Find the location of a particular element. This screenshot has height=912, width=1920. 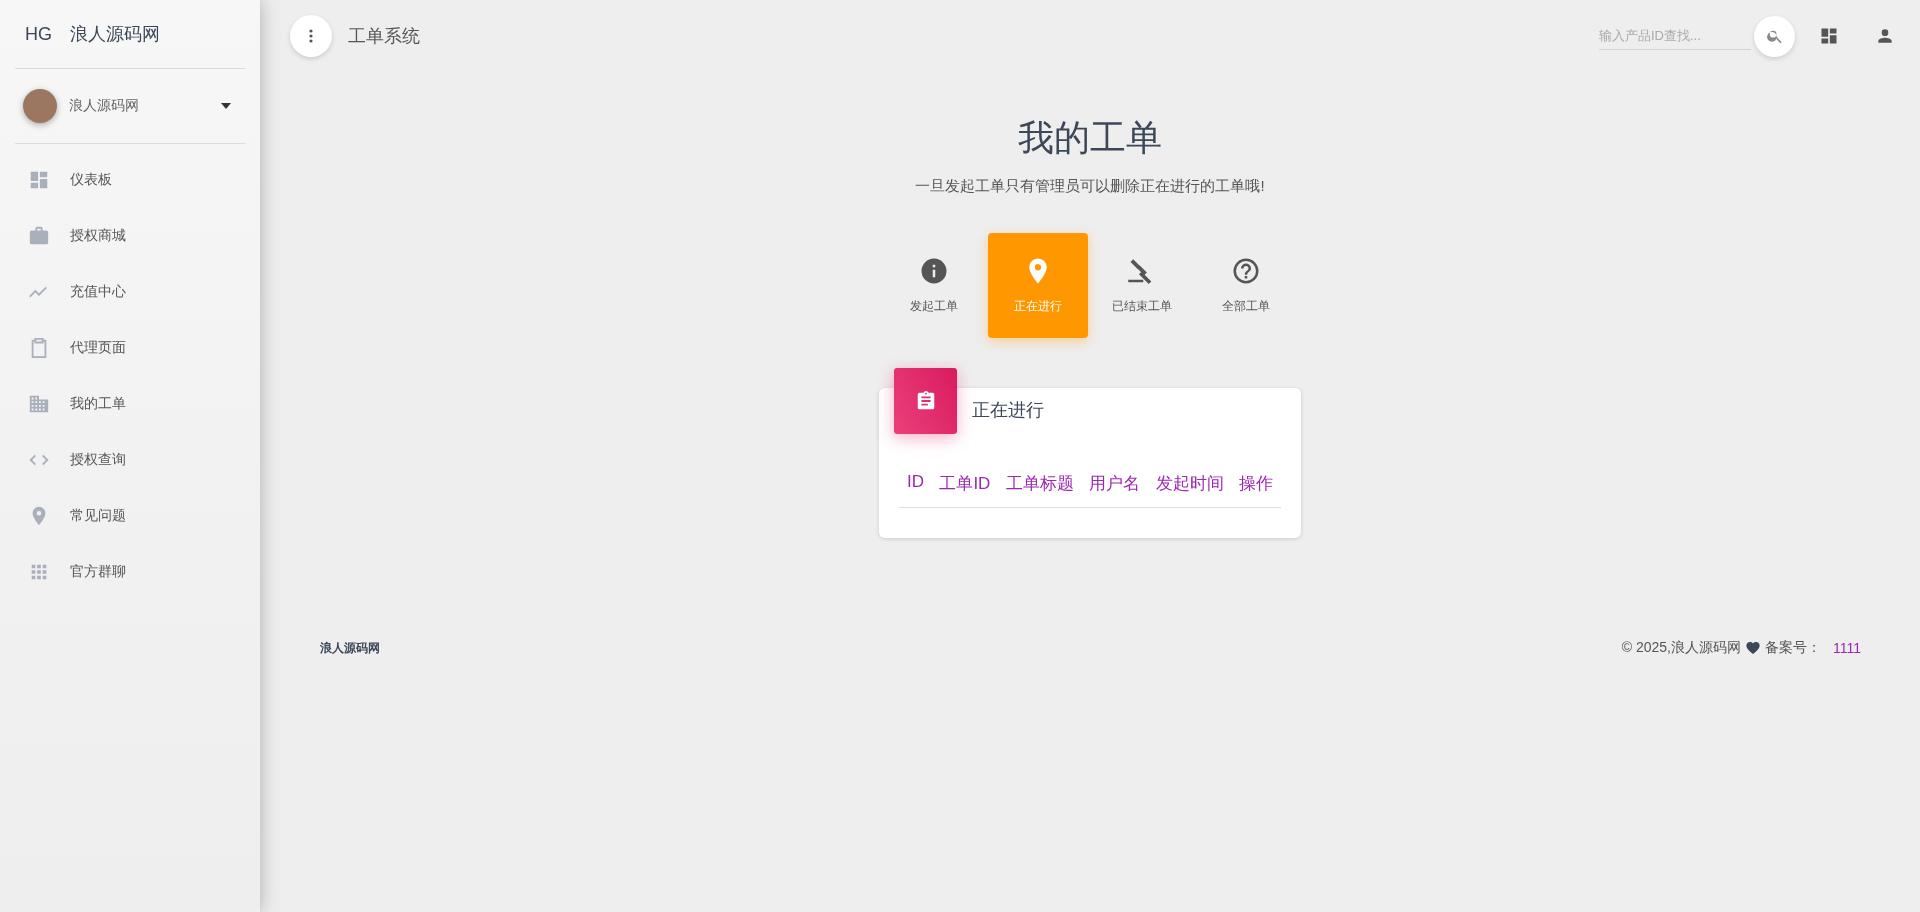

search-button is located at coordinates (1774, 36).